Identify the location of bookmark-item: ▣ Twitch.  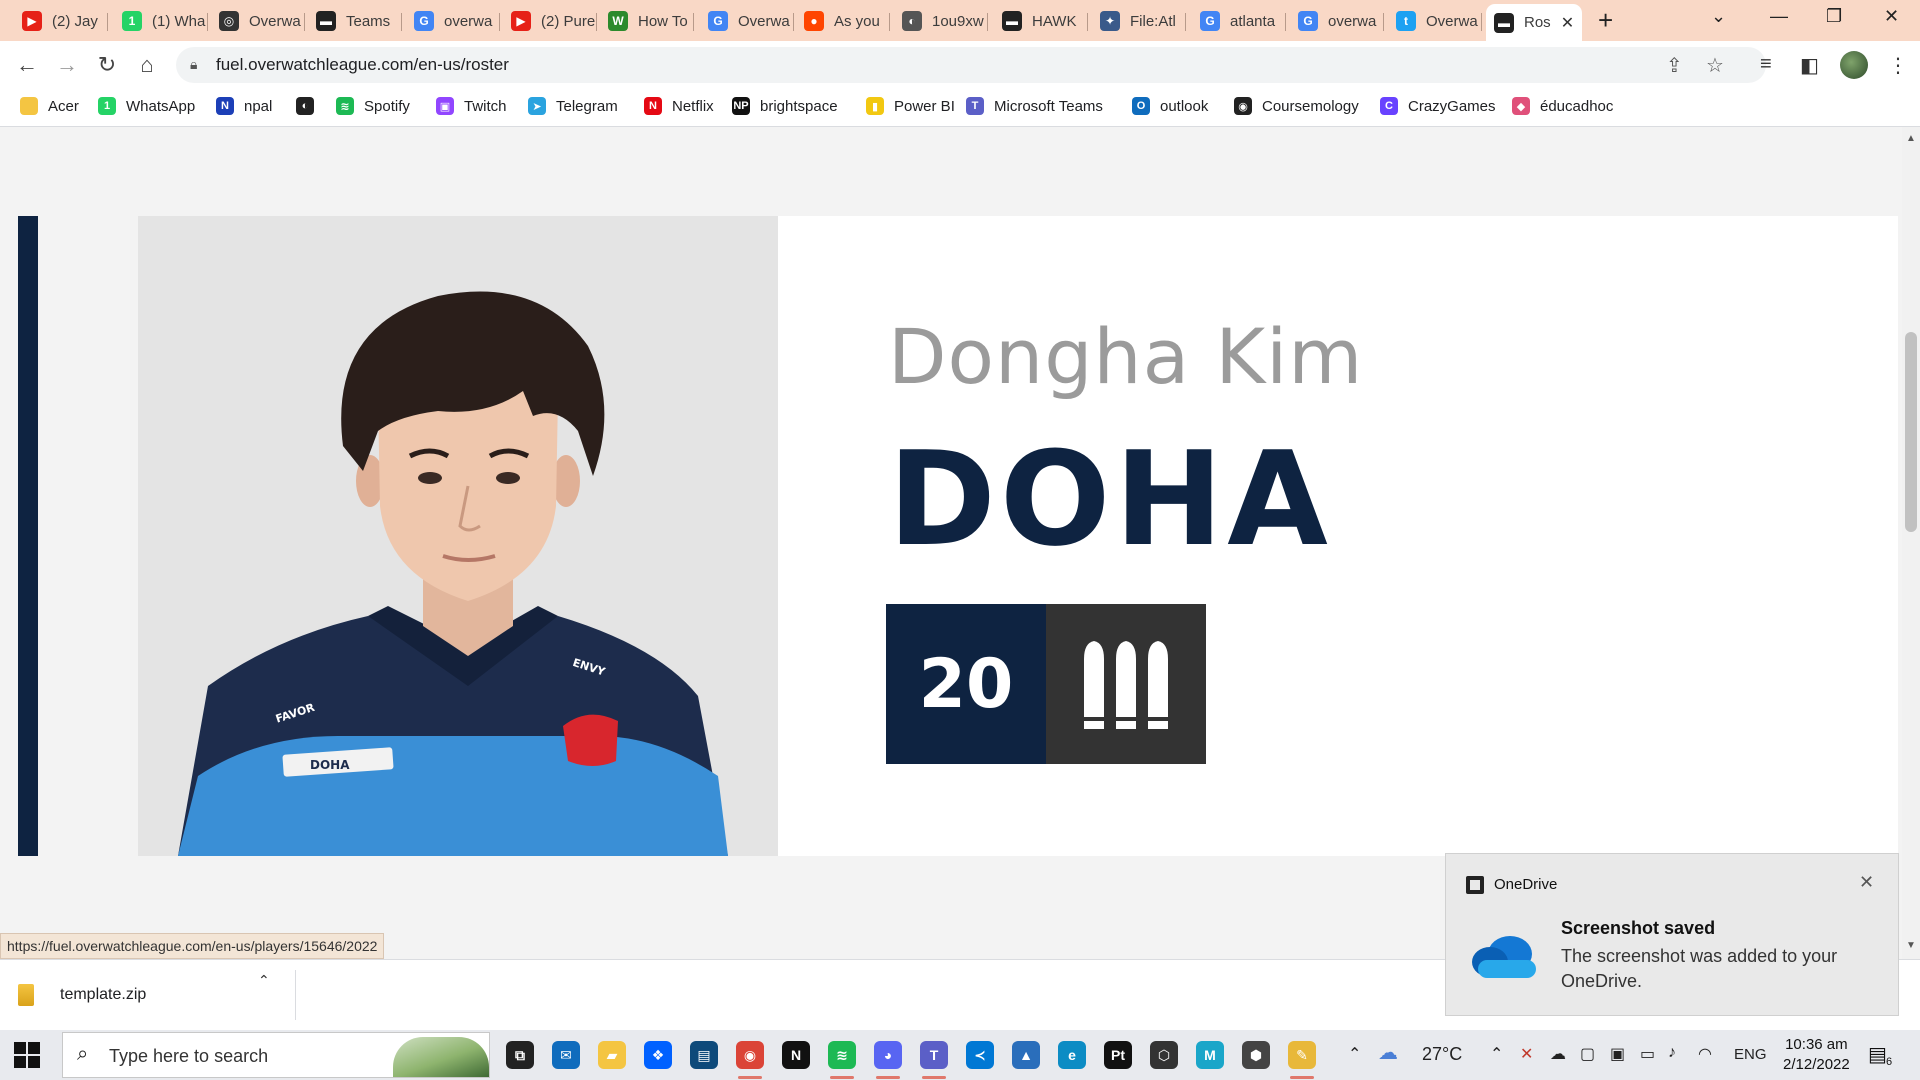
(471, 106).